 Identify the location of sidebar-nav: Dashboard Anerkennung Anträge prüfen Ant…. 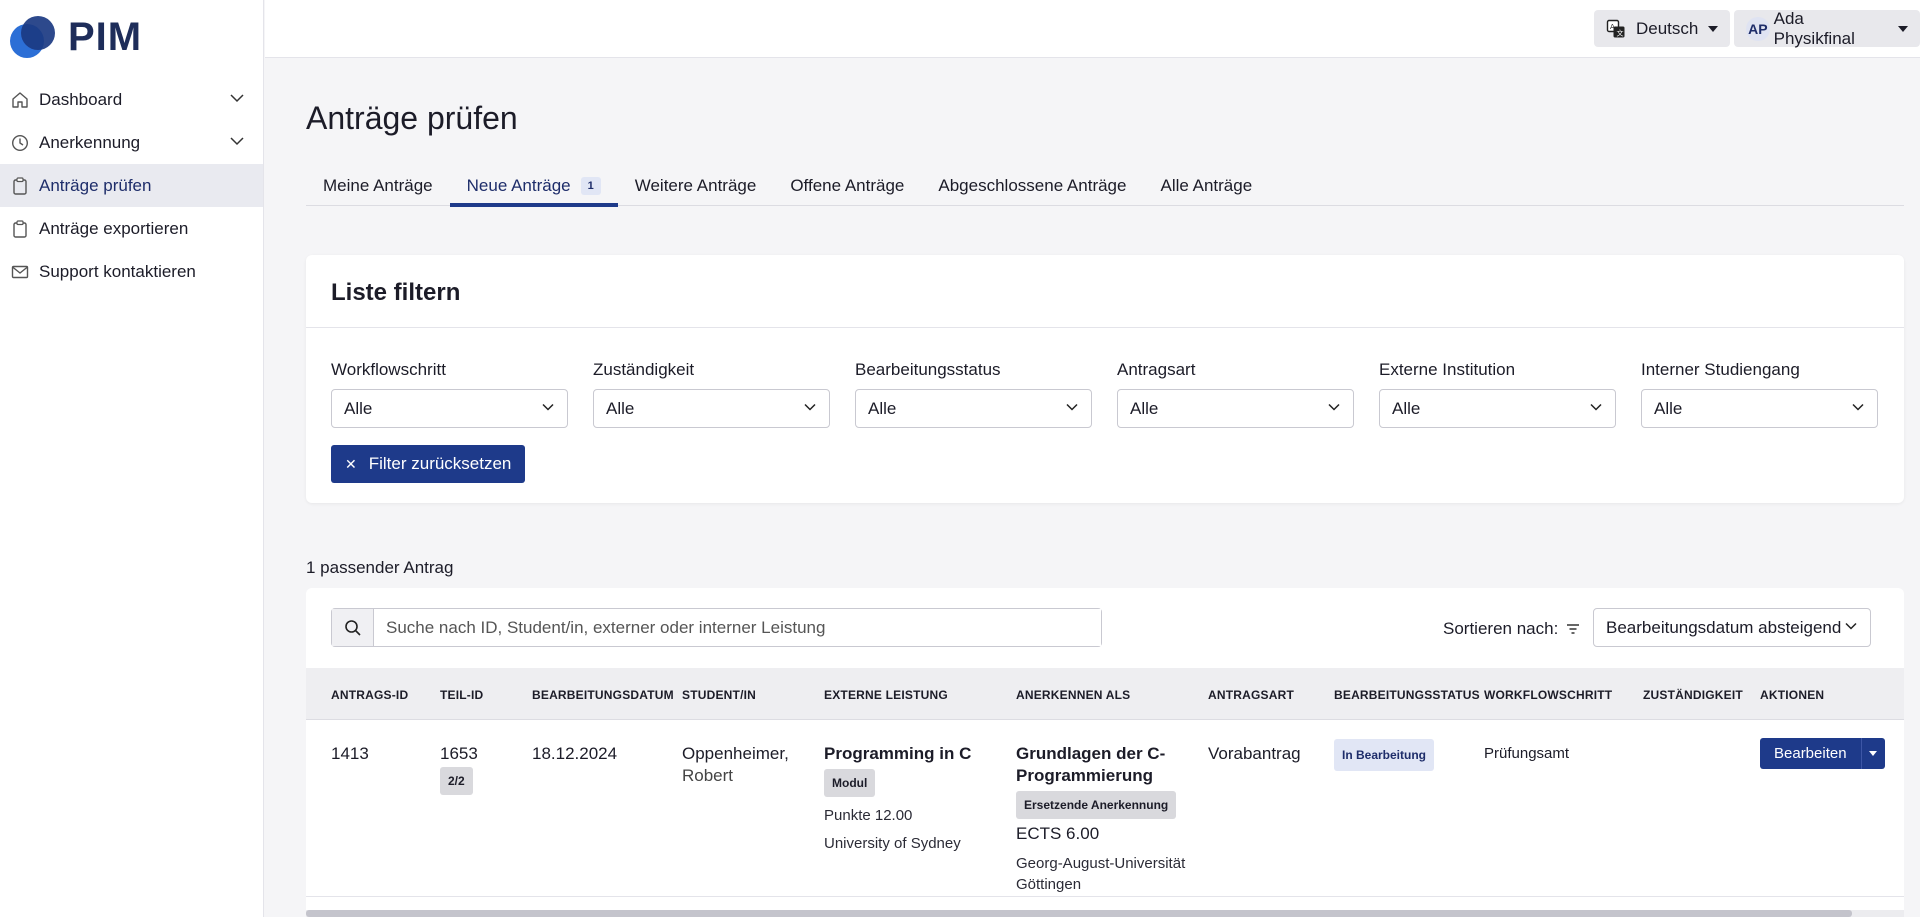
(131, 185).